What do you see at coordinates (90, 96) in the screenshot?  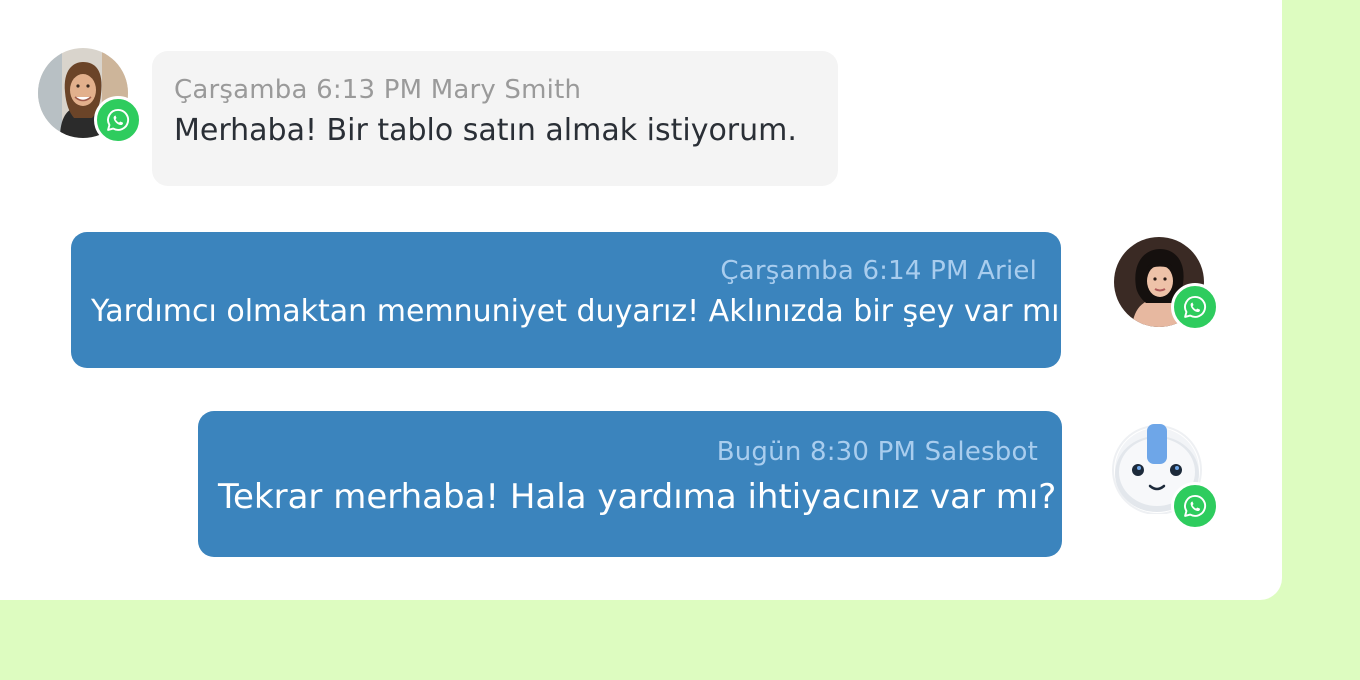 I see `customer-avatar` at bounding box center [90, 96].